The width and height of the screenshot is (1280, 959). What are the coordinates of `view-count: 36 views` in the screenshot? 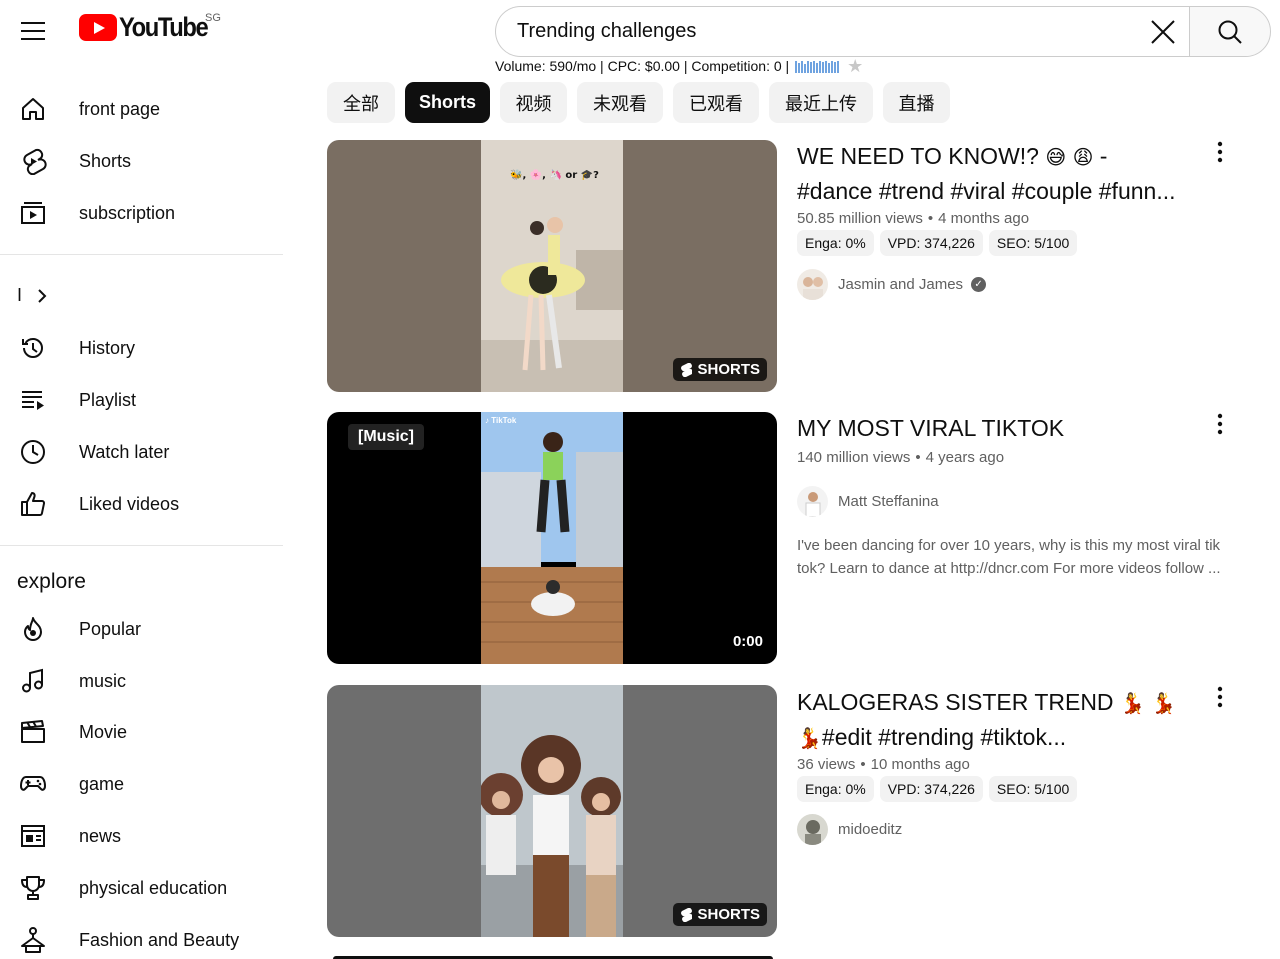 It's located at (826, 764).